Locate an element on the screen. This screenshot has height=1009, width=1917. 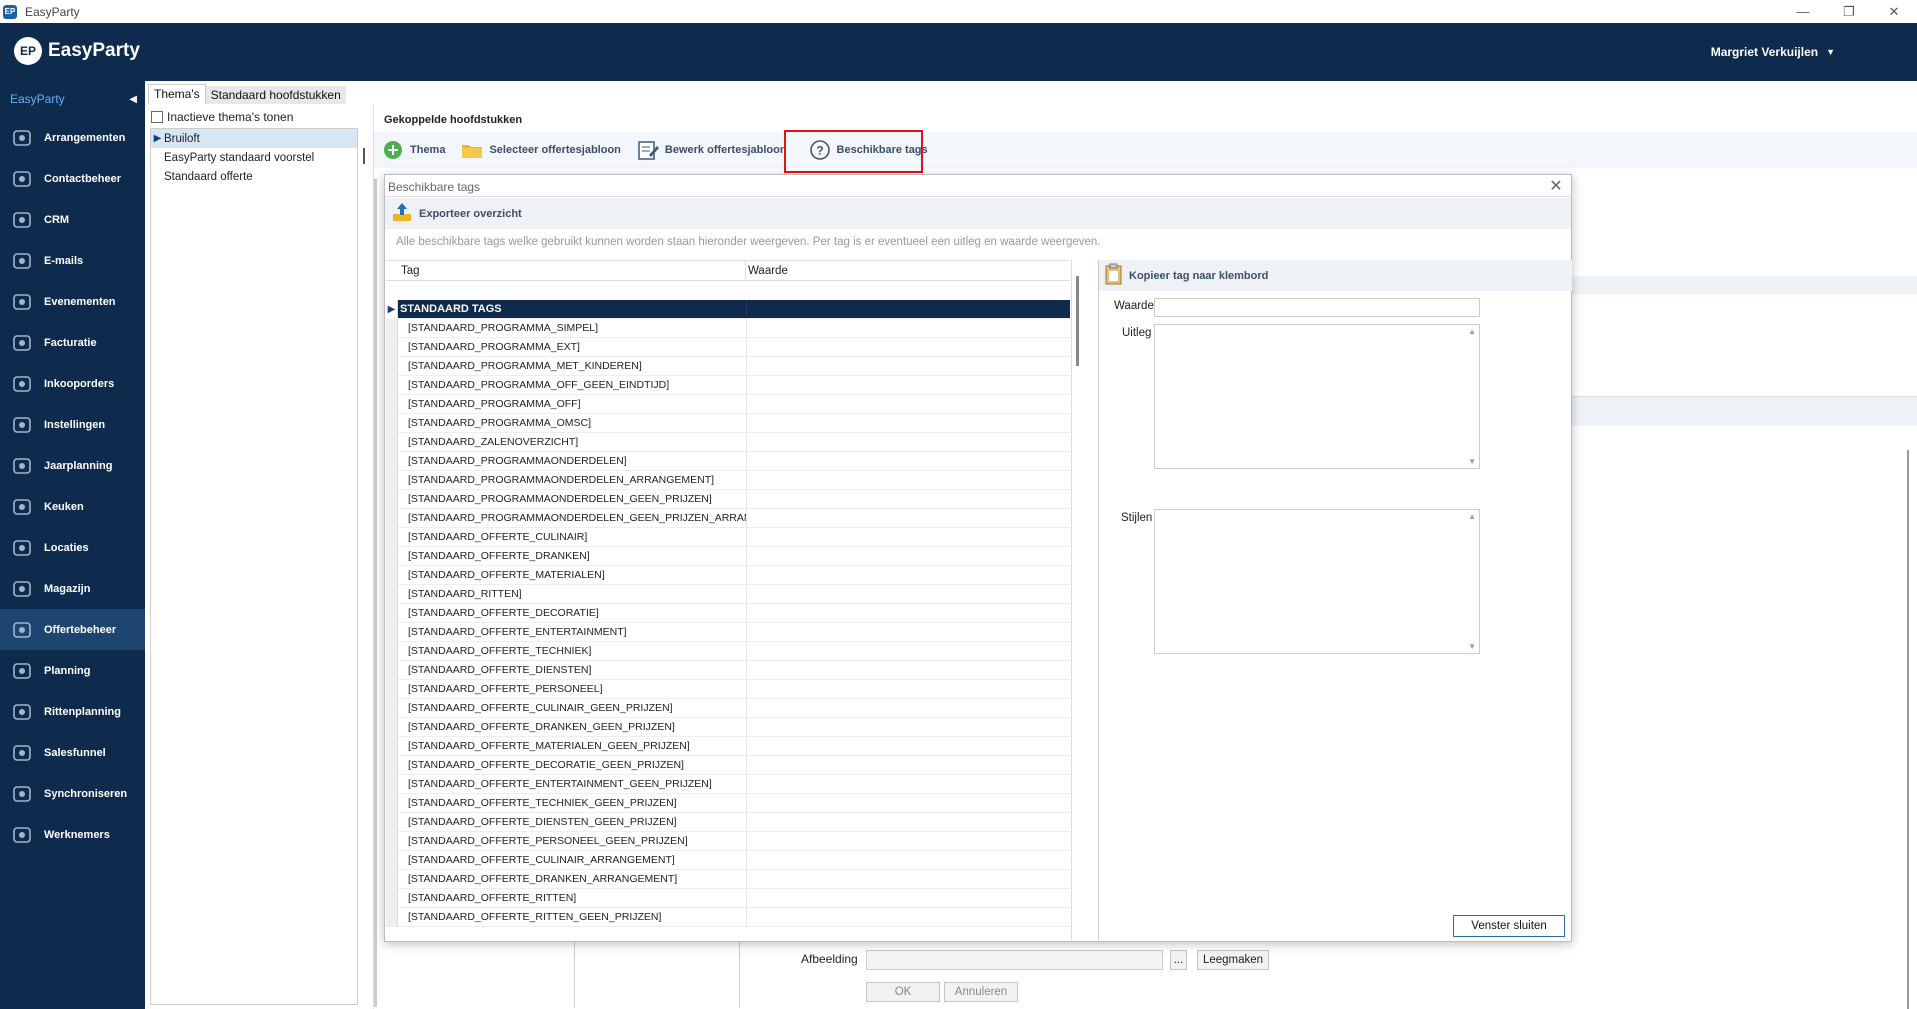
edit-template-button: Bewerk offertesjabloon is located at coordinates (712, 150).